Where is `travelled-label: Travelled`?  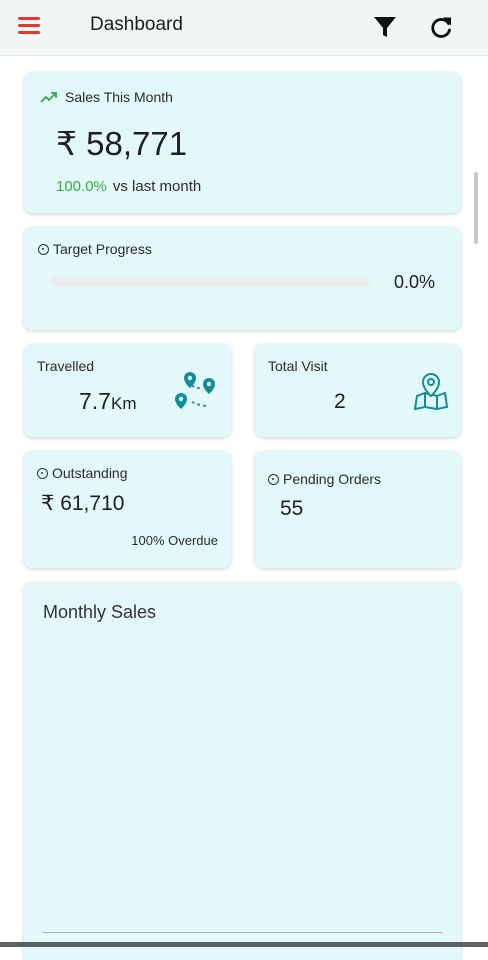 travelled-label: Travelled is located at coordinates (66, 366).